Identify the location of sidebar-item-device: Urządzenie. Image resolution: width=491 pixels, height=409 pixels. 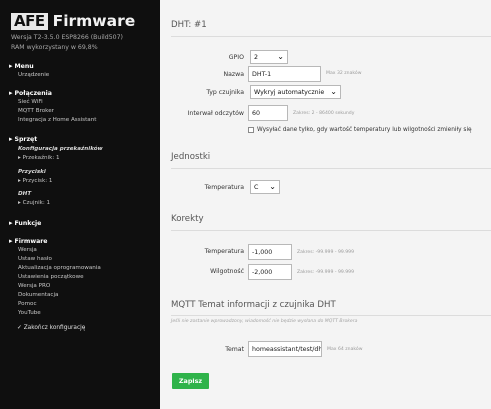
(33, 75).